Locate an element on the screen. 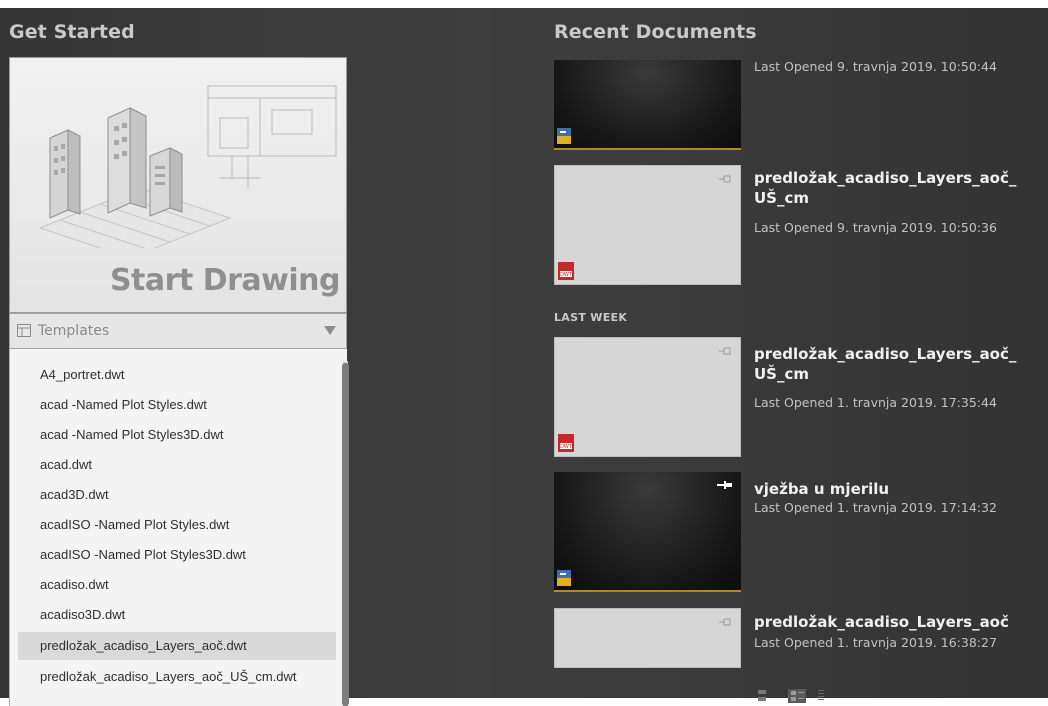 The width and height of the screenshot is (1048, 706). recent-doc-name: predložak_acadiso_Layers_aoč is located at coordinates (899, 622).